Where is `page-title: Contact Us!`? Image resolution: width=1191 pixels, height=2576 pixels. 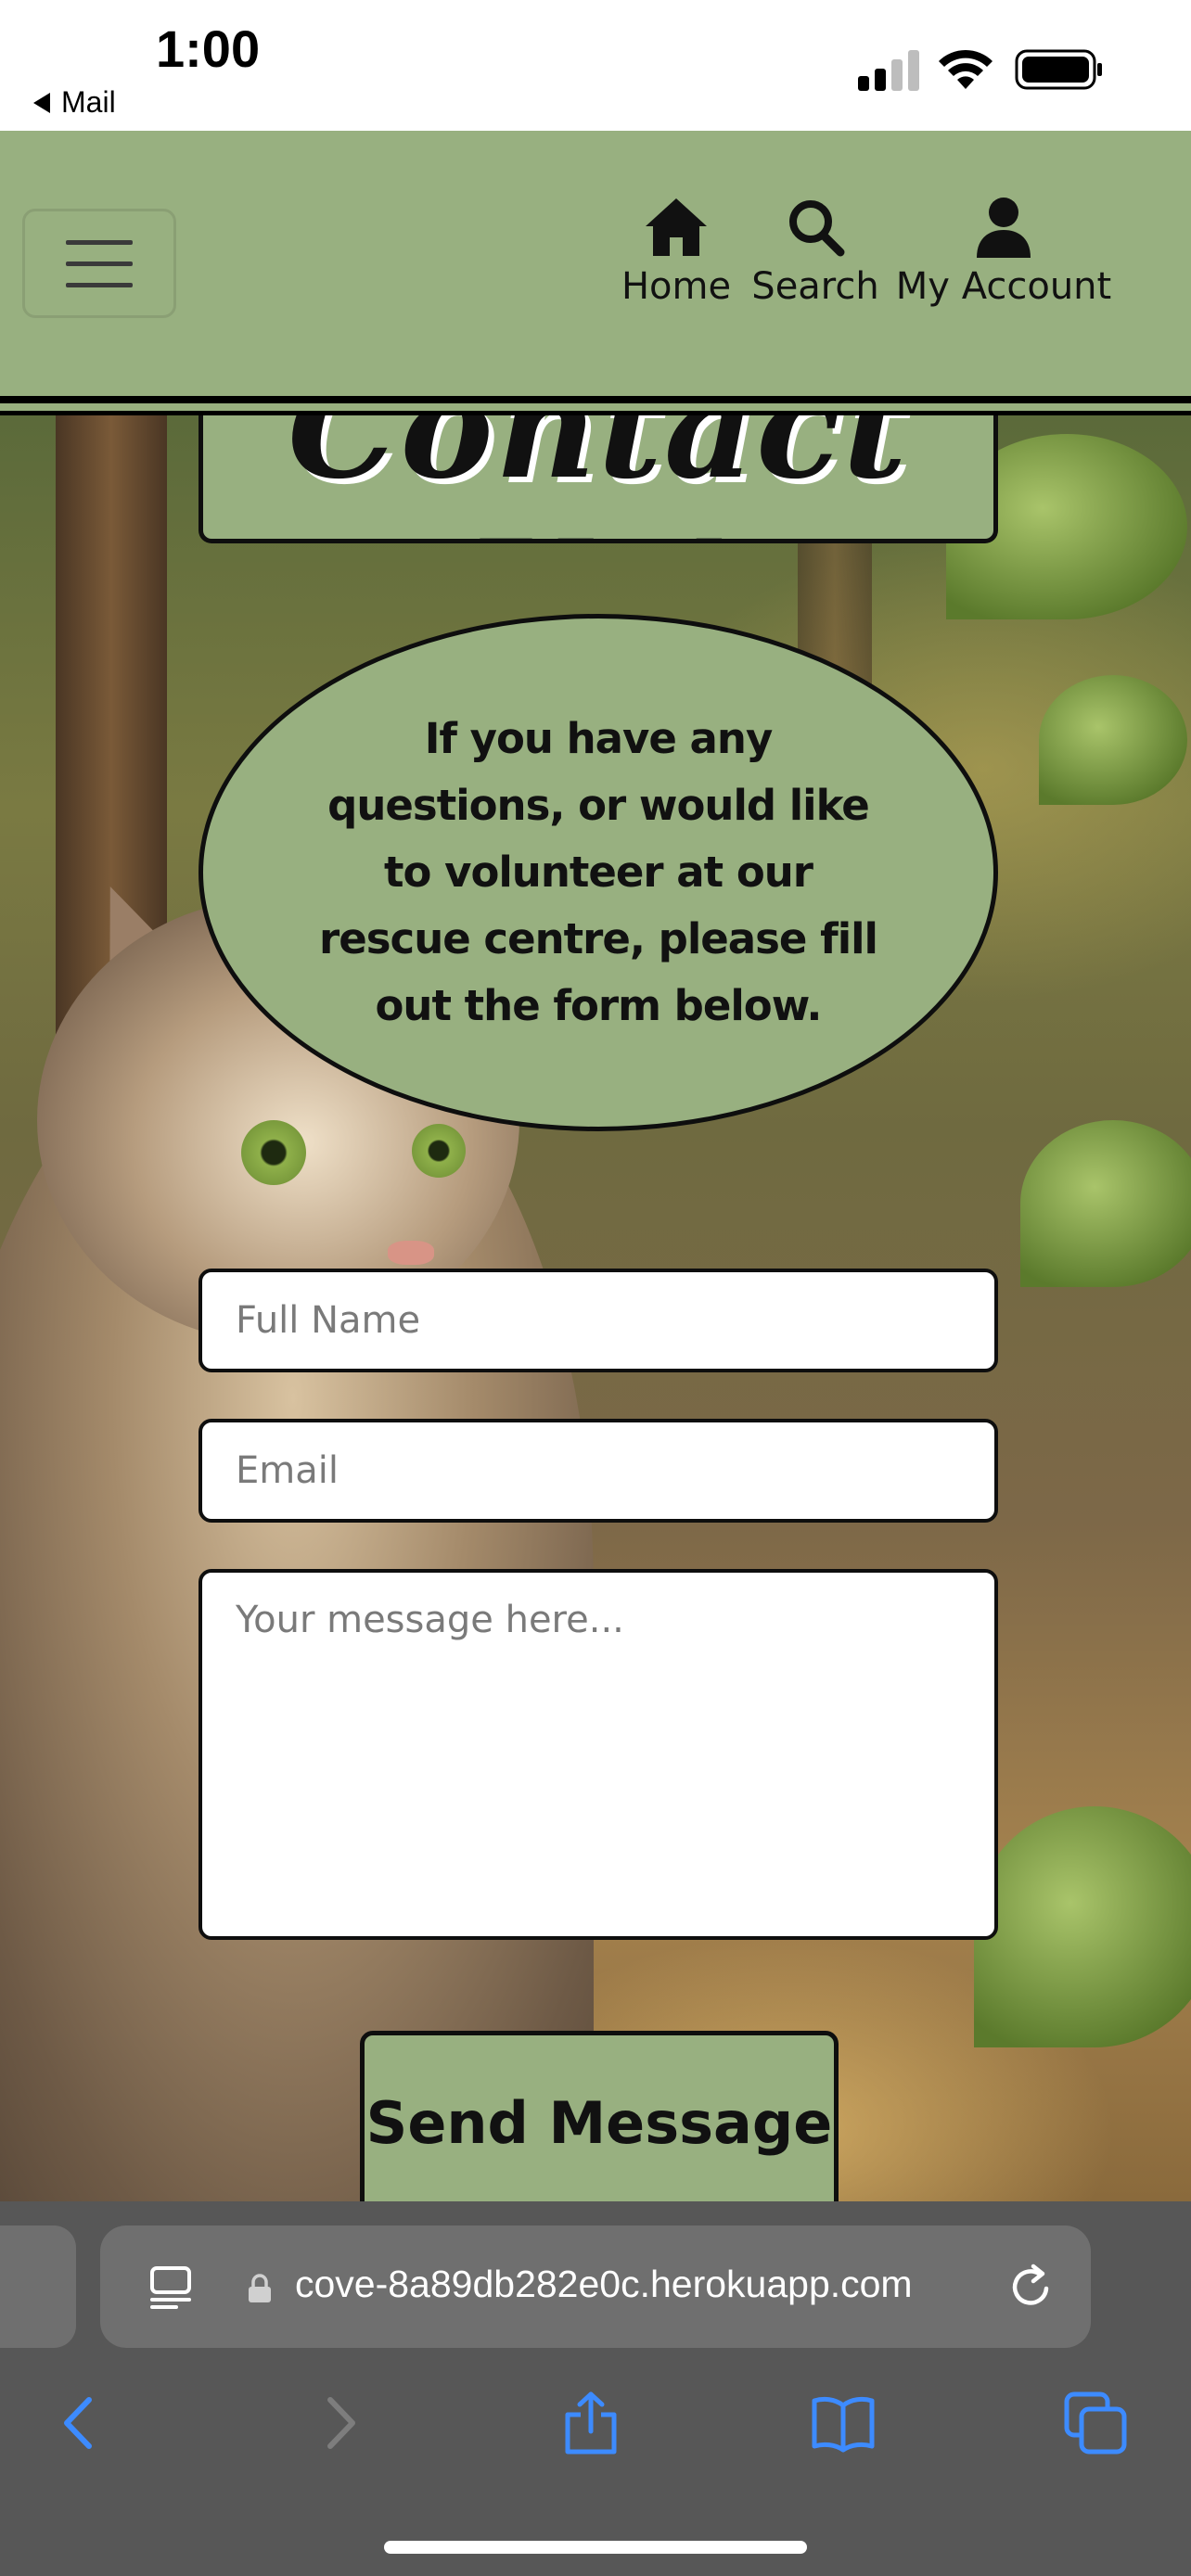 page-title: Contact Us! is located at coordinates (598, 477).